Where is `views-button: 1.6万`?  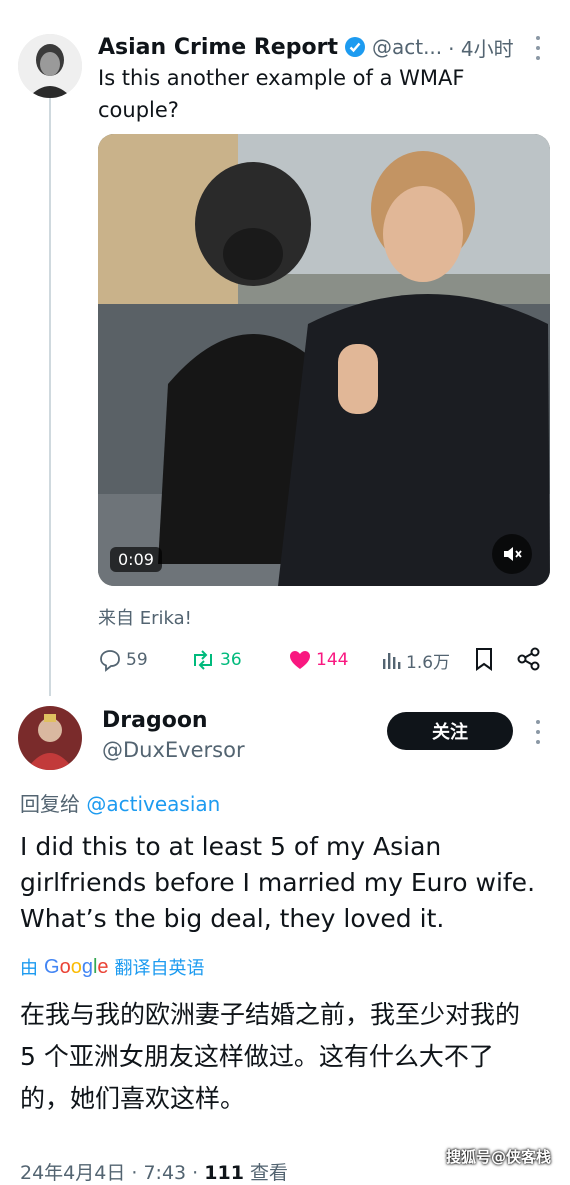
views-button: 1.6万 is located at coordinates (415, 660).